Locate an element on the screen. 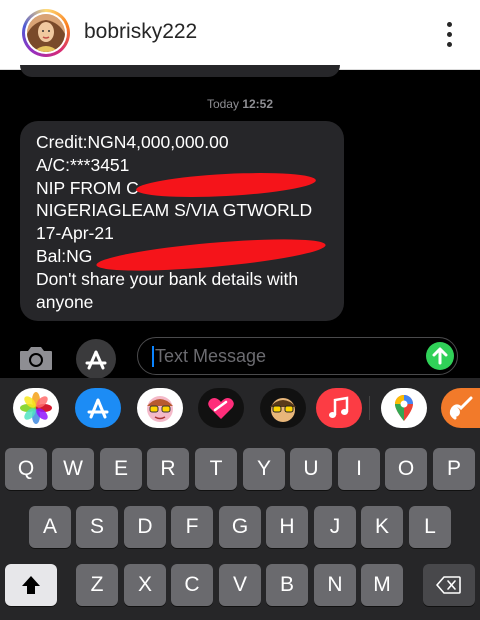 Image resolution: width=480 pixels, height=620 pixels. key-f: F is located at coordinates (192, 527).